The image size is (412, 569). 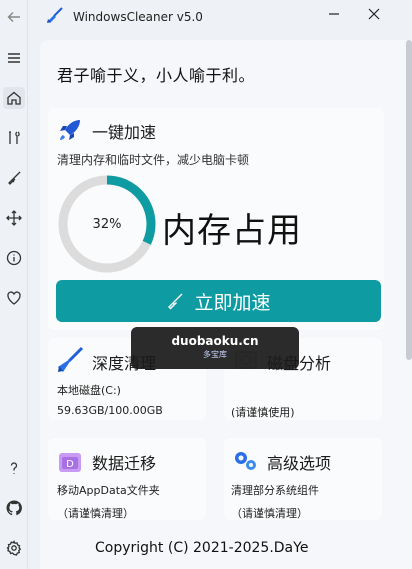 I want to click on motto-text: 君子喻于义，小人喻于利。, so click(x=156, y=75).